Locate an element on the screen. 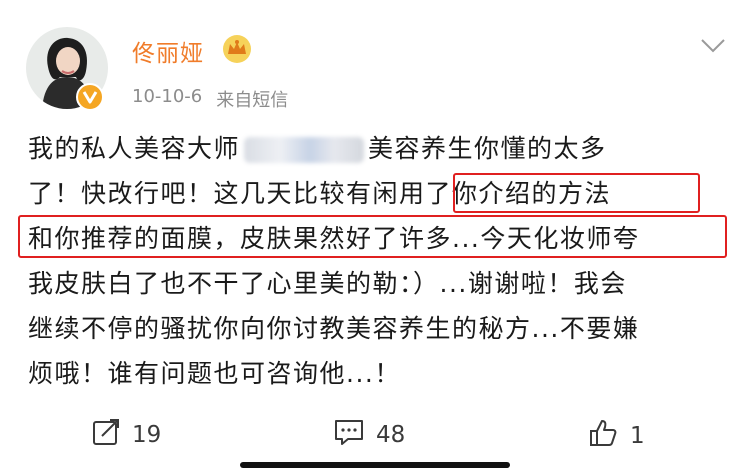  verified-v-icon is located at coordinates (90, 97).